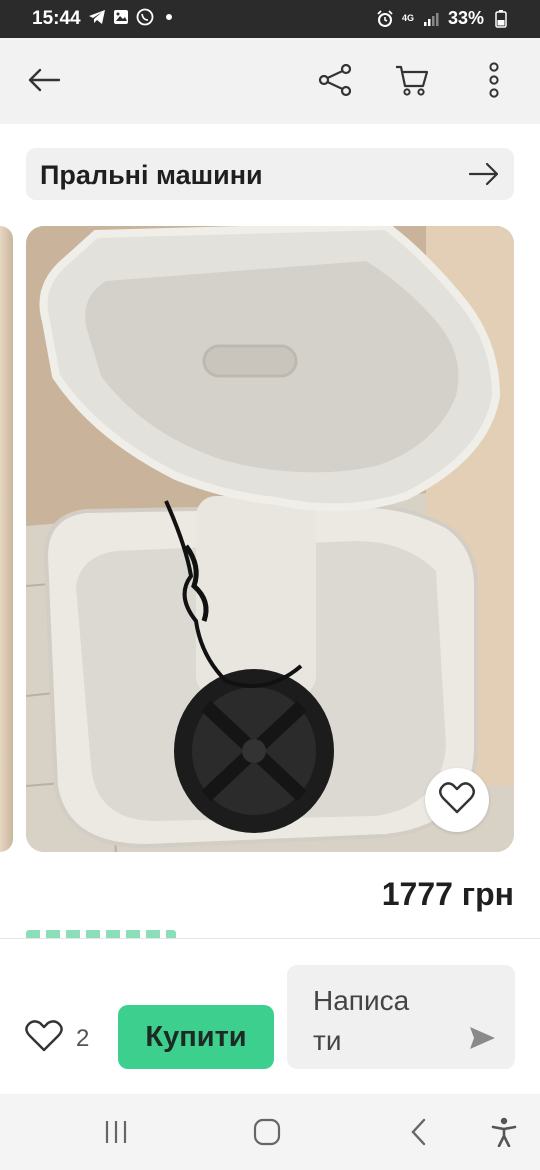 This screenshot has width=540, height=1170. What do you see at coordinates (267, 1132) in the screenshot?
I see `home-icon` at bounding box center [267, 1132].